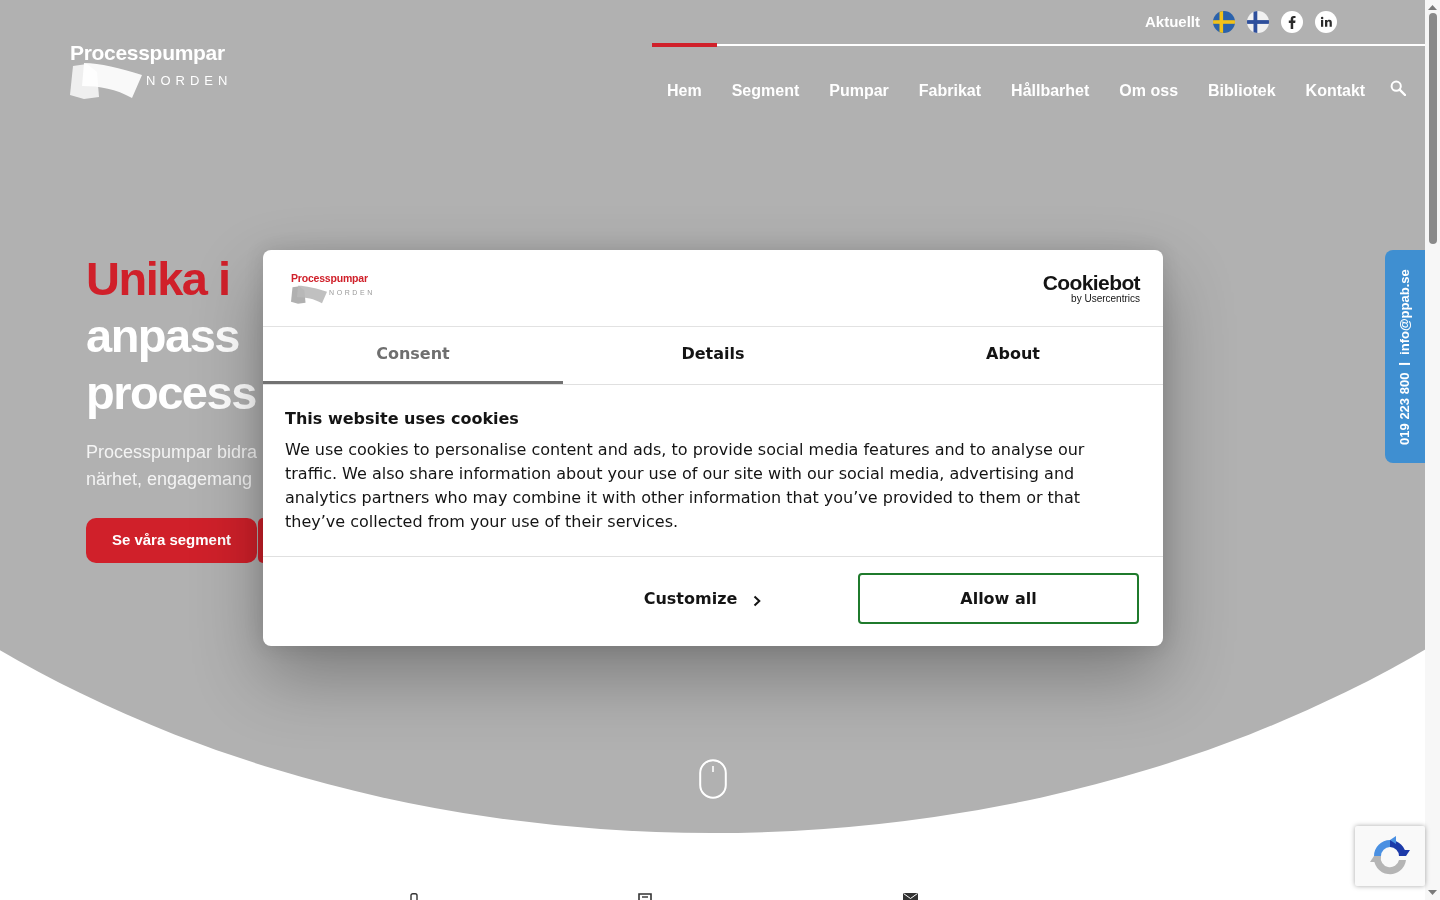  Describe the element at coordinates (1258, 22) in the screenshot. I see `finland-flag-icon` at that location.